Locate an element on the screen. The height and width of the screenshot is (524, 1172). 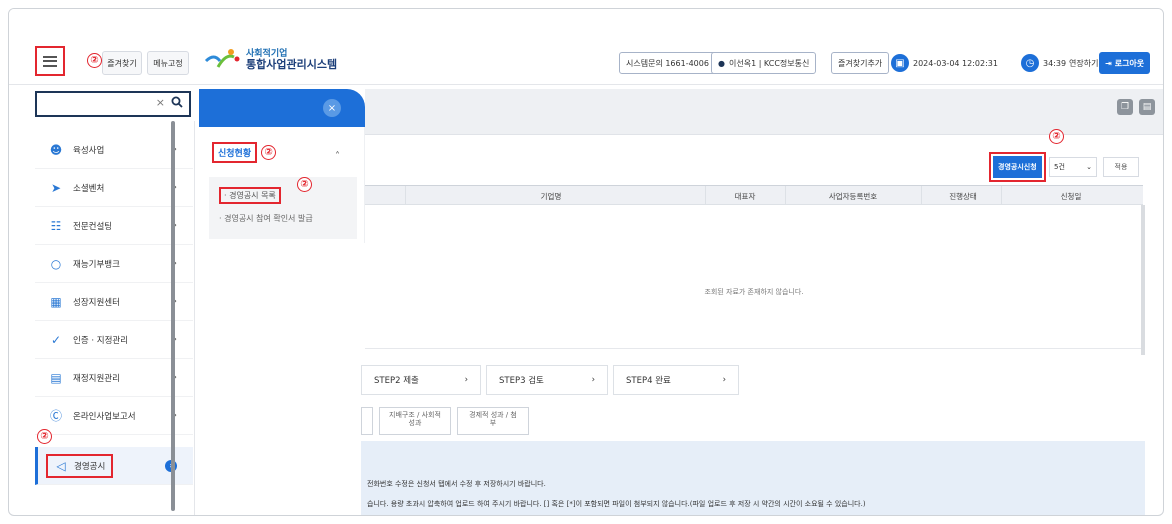
logout-button: ⇥ 로그아웃 is located at coordinates (1125, 63).